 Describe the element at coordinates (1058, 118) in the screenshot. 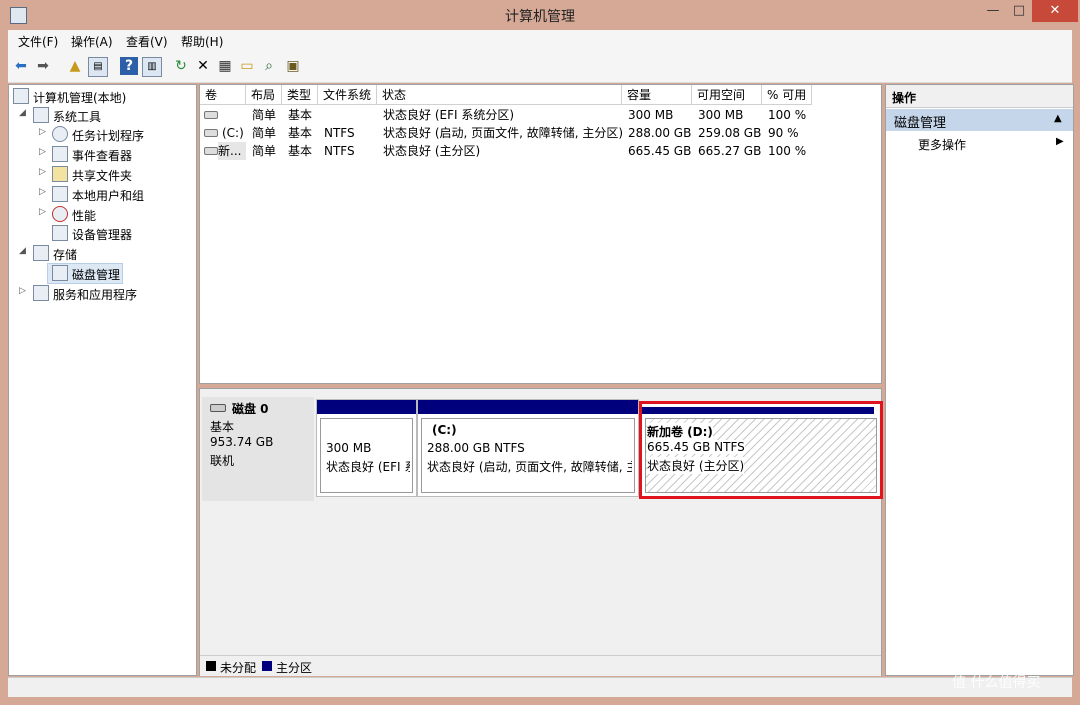

I see `collapse-up-icon: ▲` at that location.